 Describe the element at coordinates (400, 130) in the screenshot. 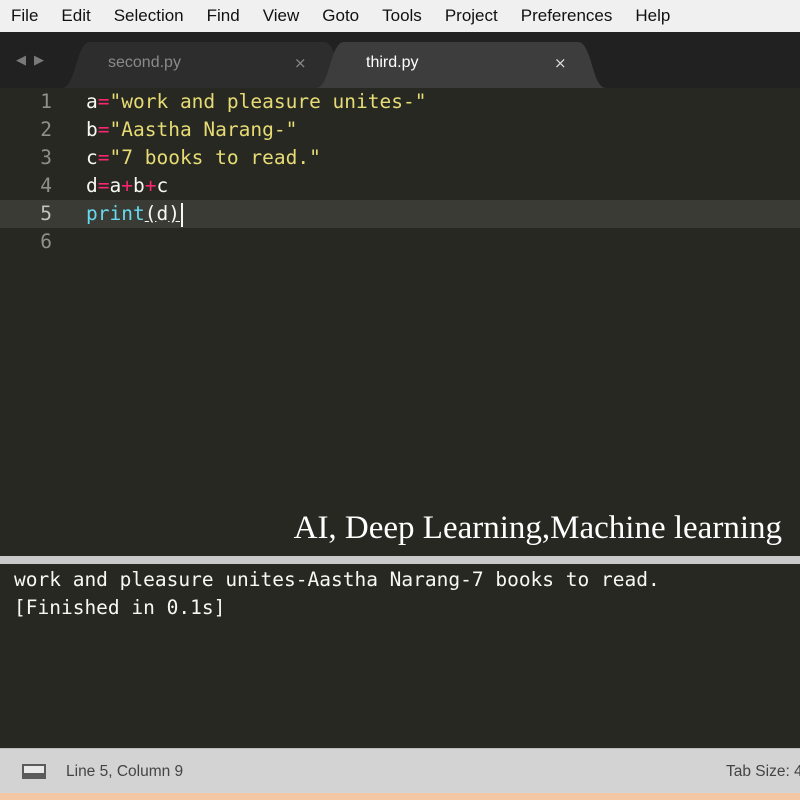

I see `code-line-2: 2 b="Aastha Narang-"` at that location.